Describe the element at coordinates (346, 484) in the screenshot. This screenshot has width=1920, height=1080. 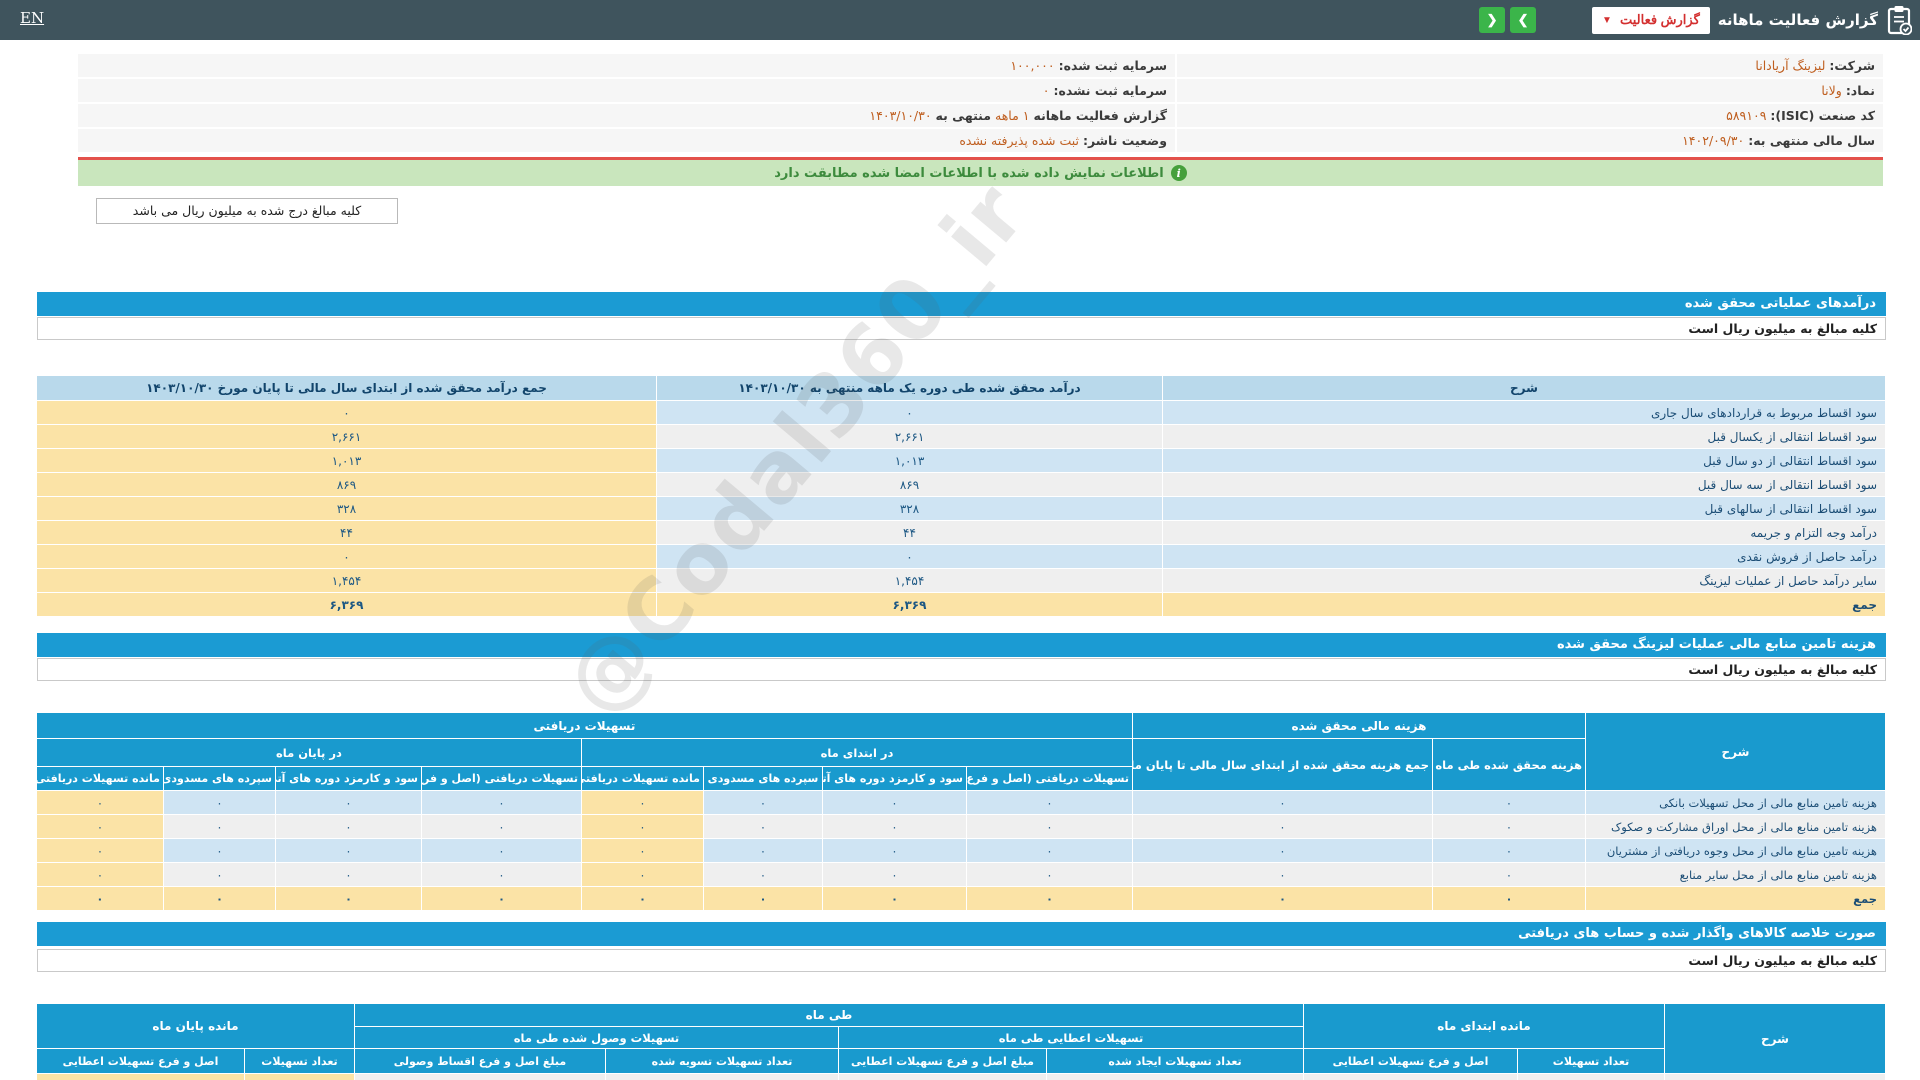
I see `cumulative-value: ۸۶۹` at that location.